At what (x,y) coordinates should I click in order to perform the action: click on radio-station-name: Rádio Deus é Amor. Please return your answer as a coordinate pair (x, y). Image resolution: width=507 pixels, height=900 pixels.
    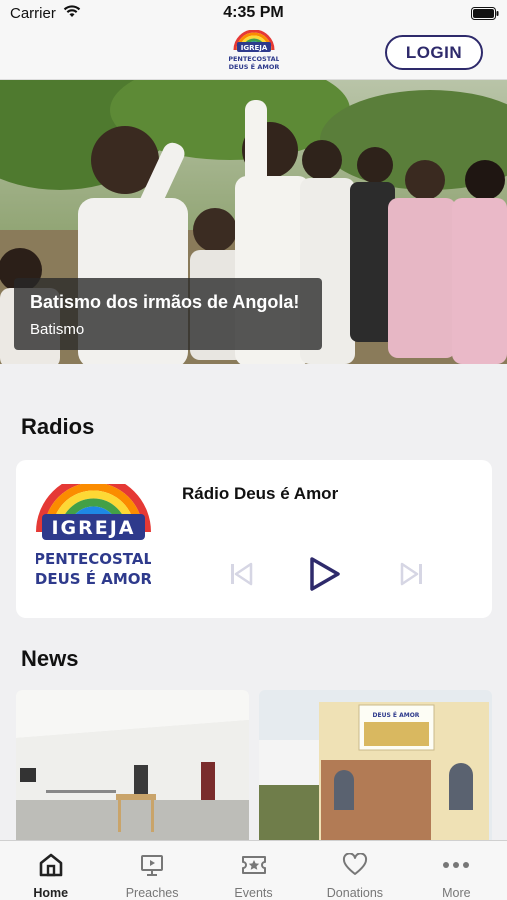
    Looking at the image, I should click on (260, 493).